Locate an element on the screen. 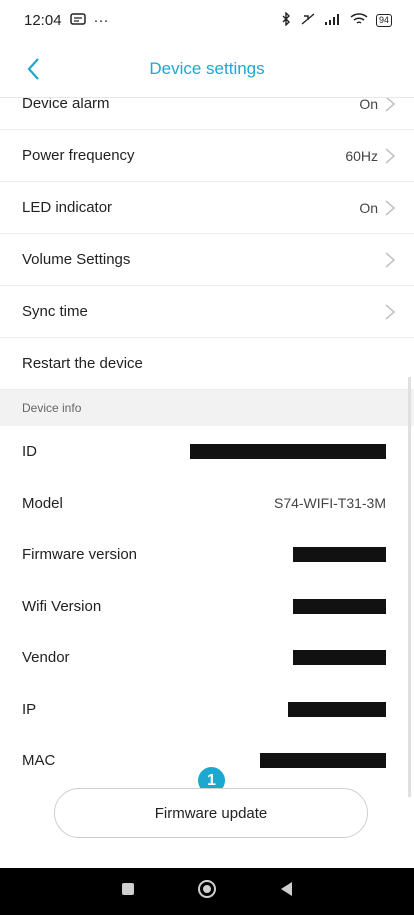 The image size is (414, 915). settings-row-power-frequency: Power frequency 60Hz is located at coordinates (207, 156).